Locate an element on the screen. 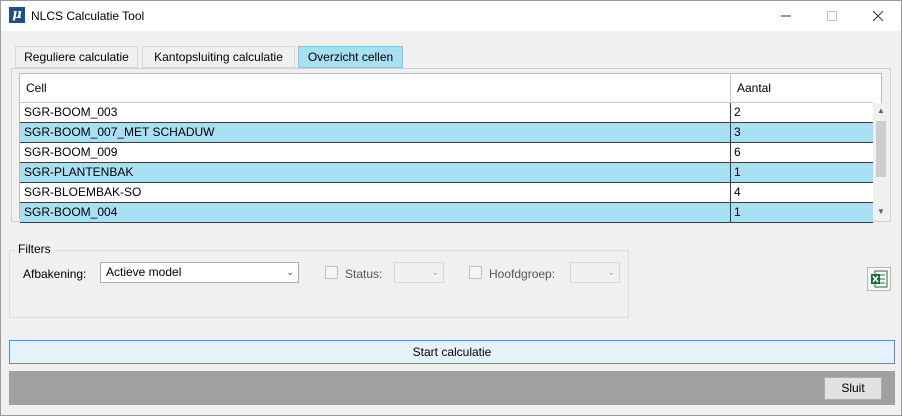 The width and height of the screenshot is (902, 416). maximize-icon is located at coordinates (832, 16).